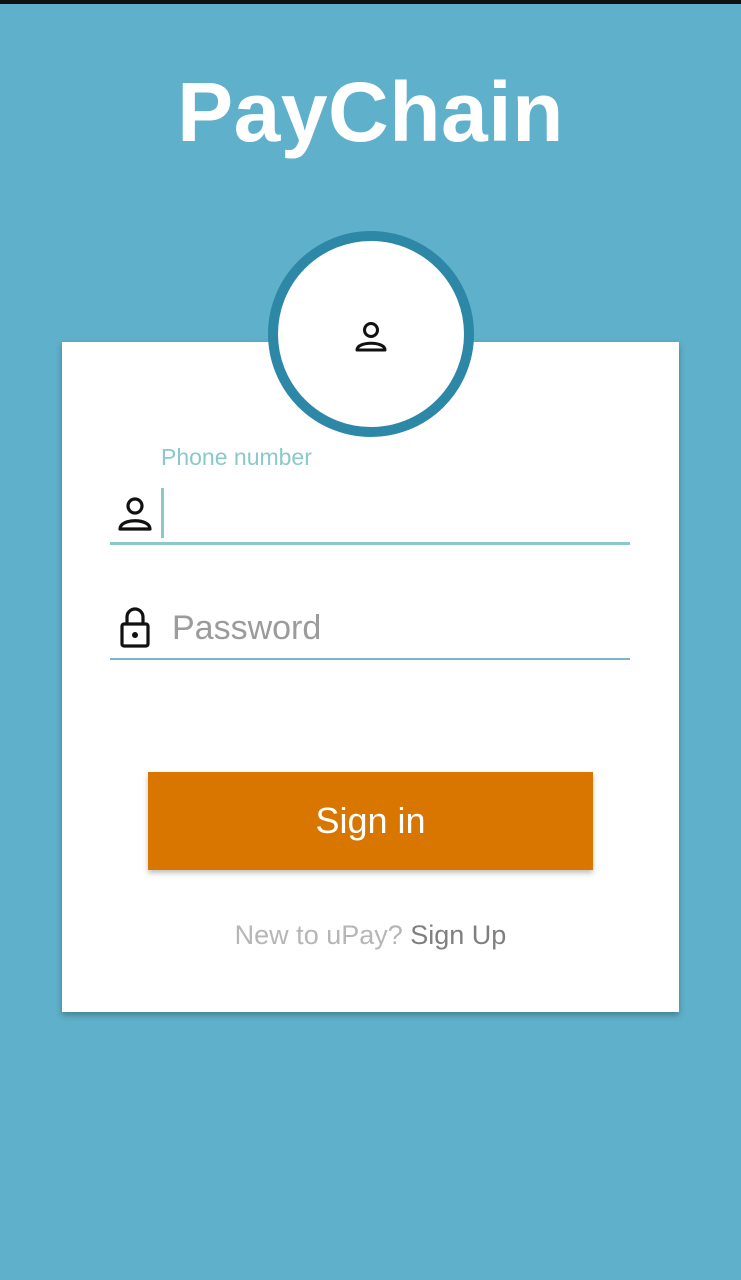 This screenshot has height=1280, width=741. What do you see at coordinates (370, 543) in the screenshot?
I see `phone-field-underline` at bounding box center [370, 543].